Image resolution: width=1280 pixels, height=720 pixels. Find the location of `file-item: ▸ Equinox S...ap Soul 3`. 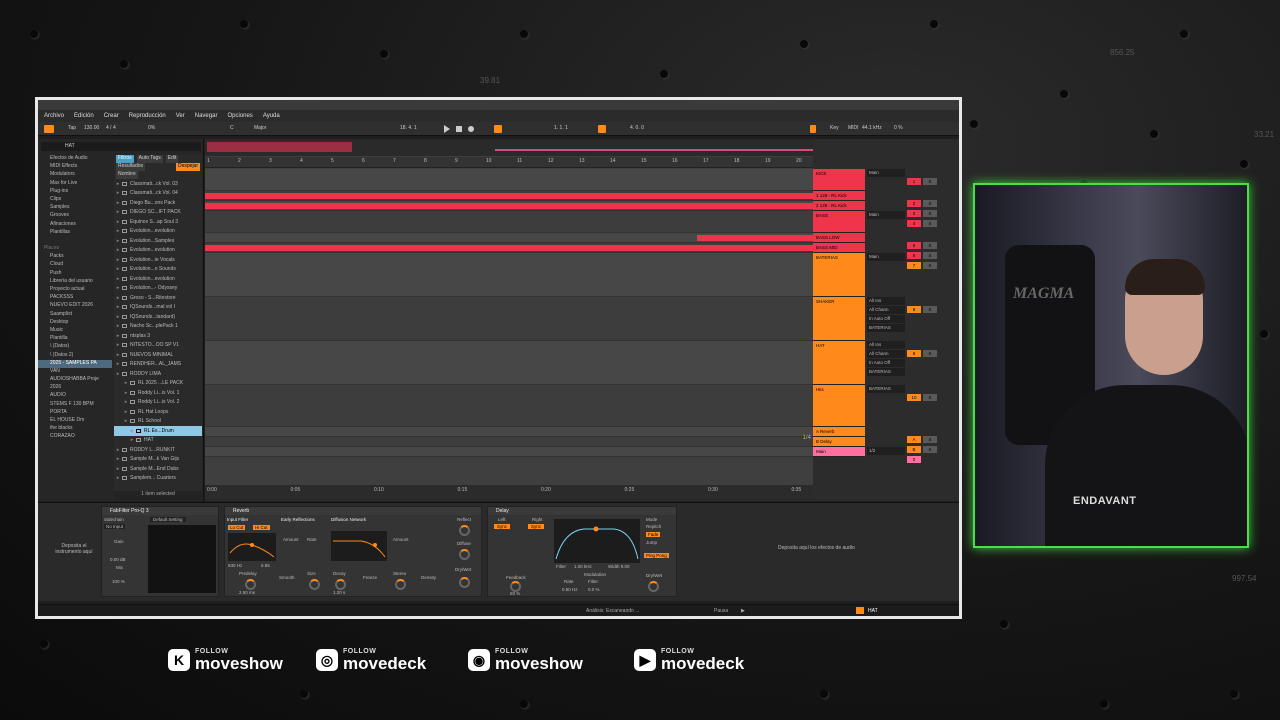

file-item: ▸ Equinox S...ap Soul 3 is located at coordinates (158, 222).